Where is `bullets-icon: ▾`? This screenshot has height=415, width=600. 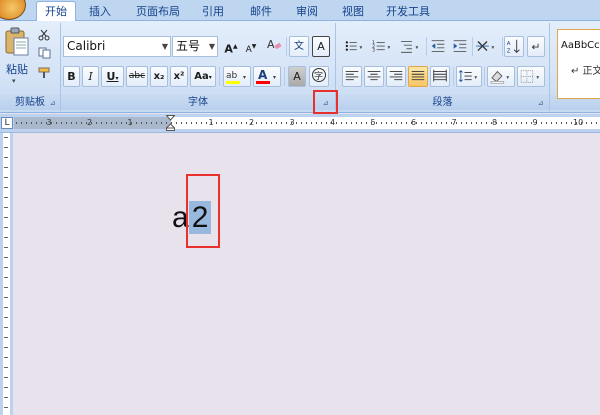 bullets-icon: ▾ is located at coordinates (355, 46).